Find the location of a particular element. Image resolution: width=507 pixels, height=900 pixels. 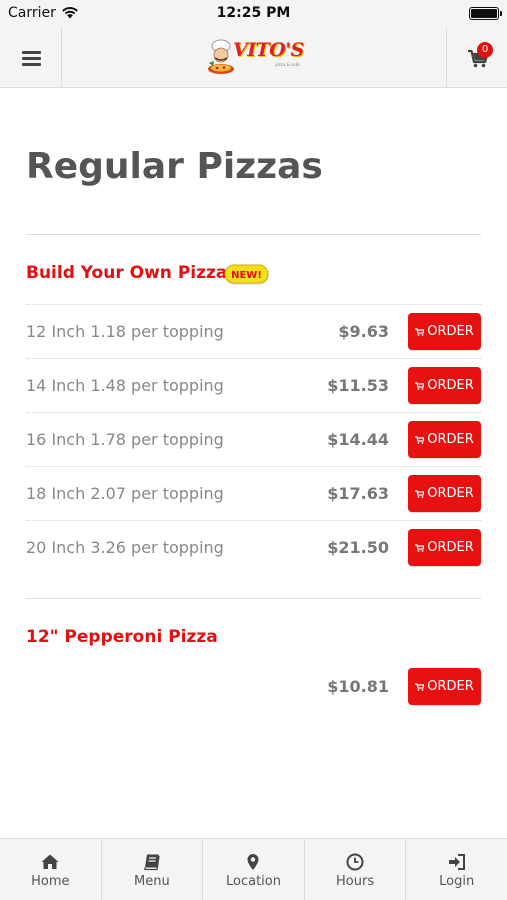

tab-label: Location is located at coordinates (253, 881).